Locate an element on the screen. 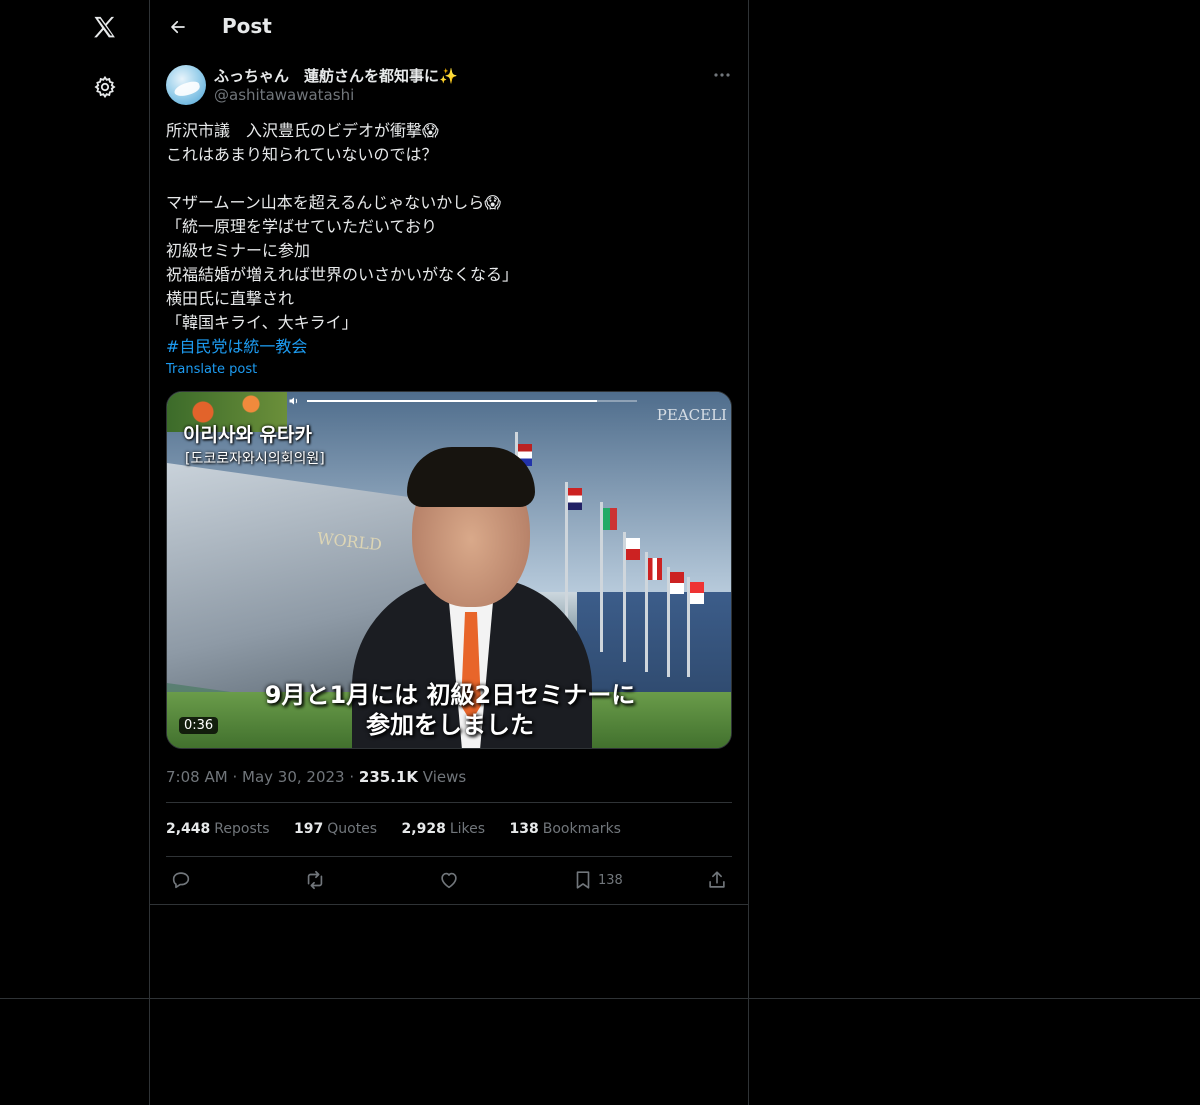 This screenshot has width=1200, height=1105. back-button is located at coordinates (178, 27).